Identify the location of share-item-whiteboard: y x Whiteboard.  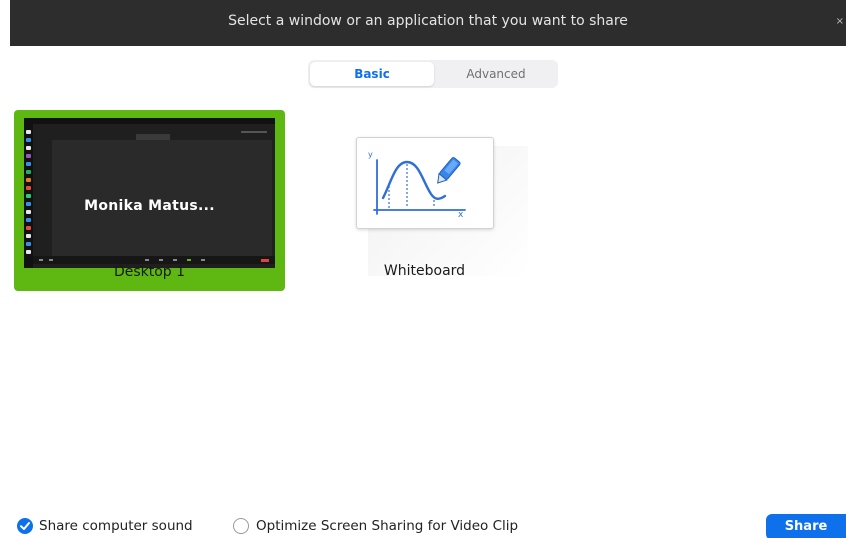
(435, 206).